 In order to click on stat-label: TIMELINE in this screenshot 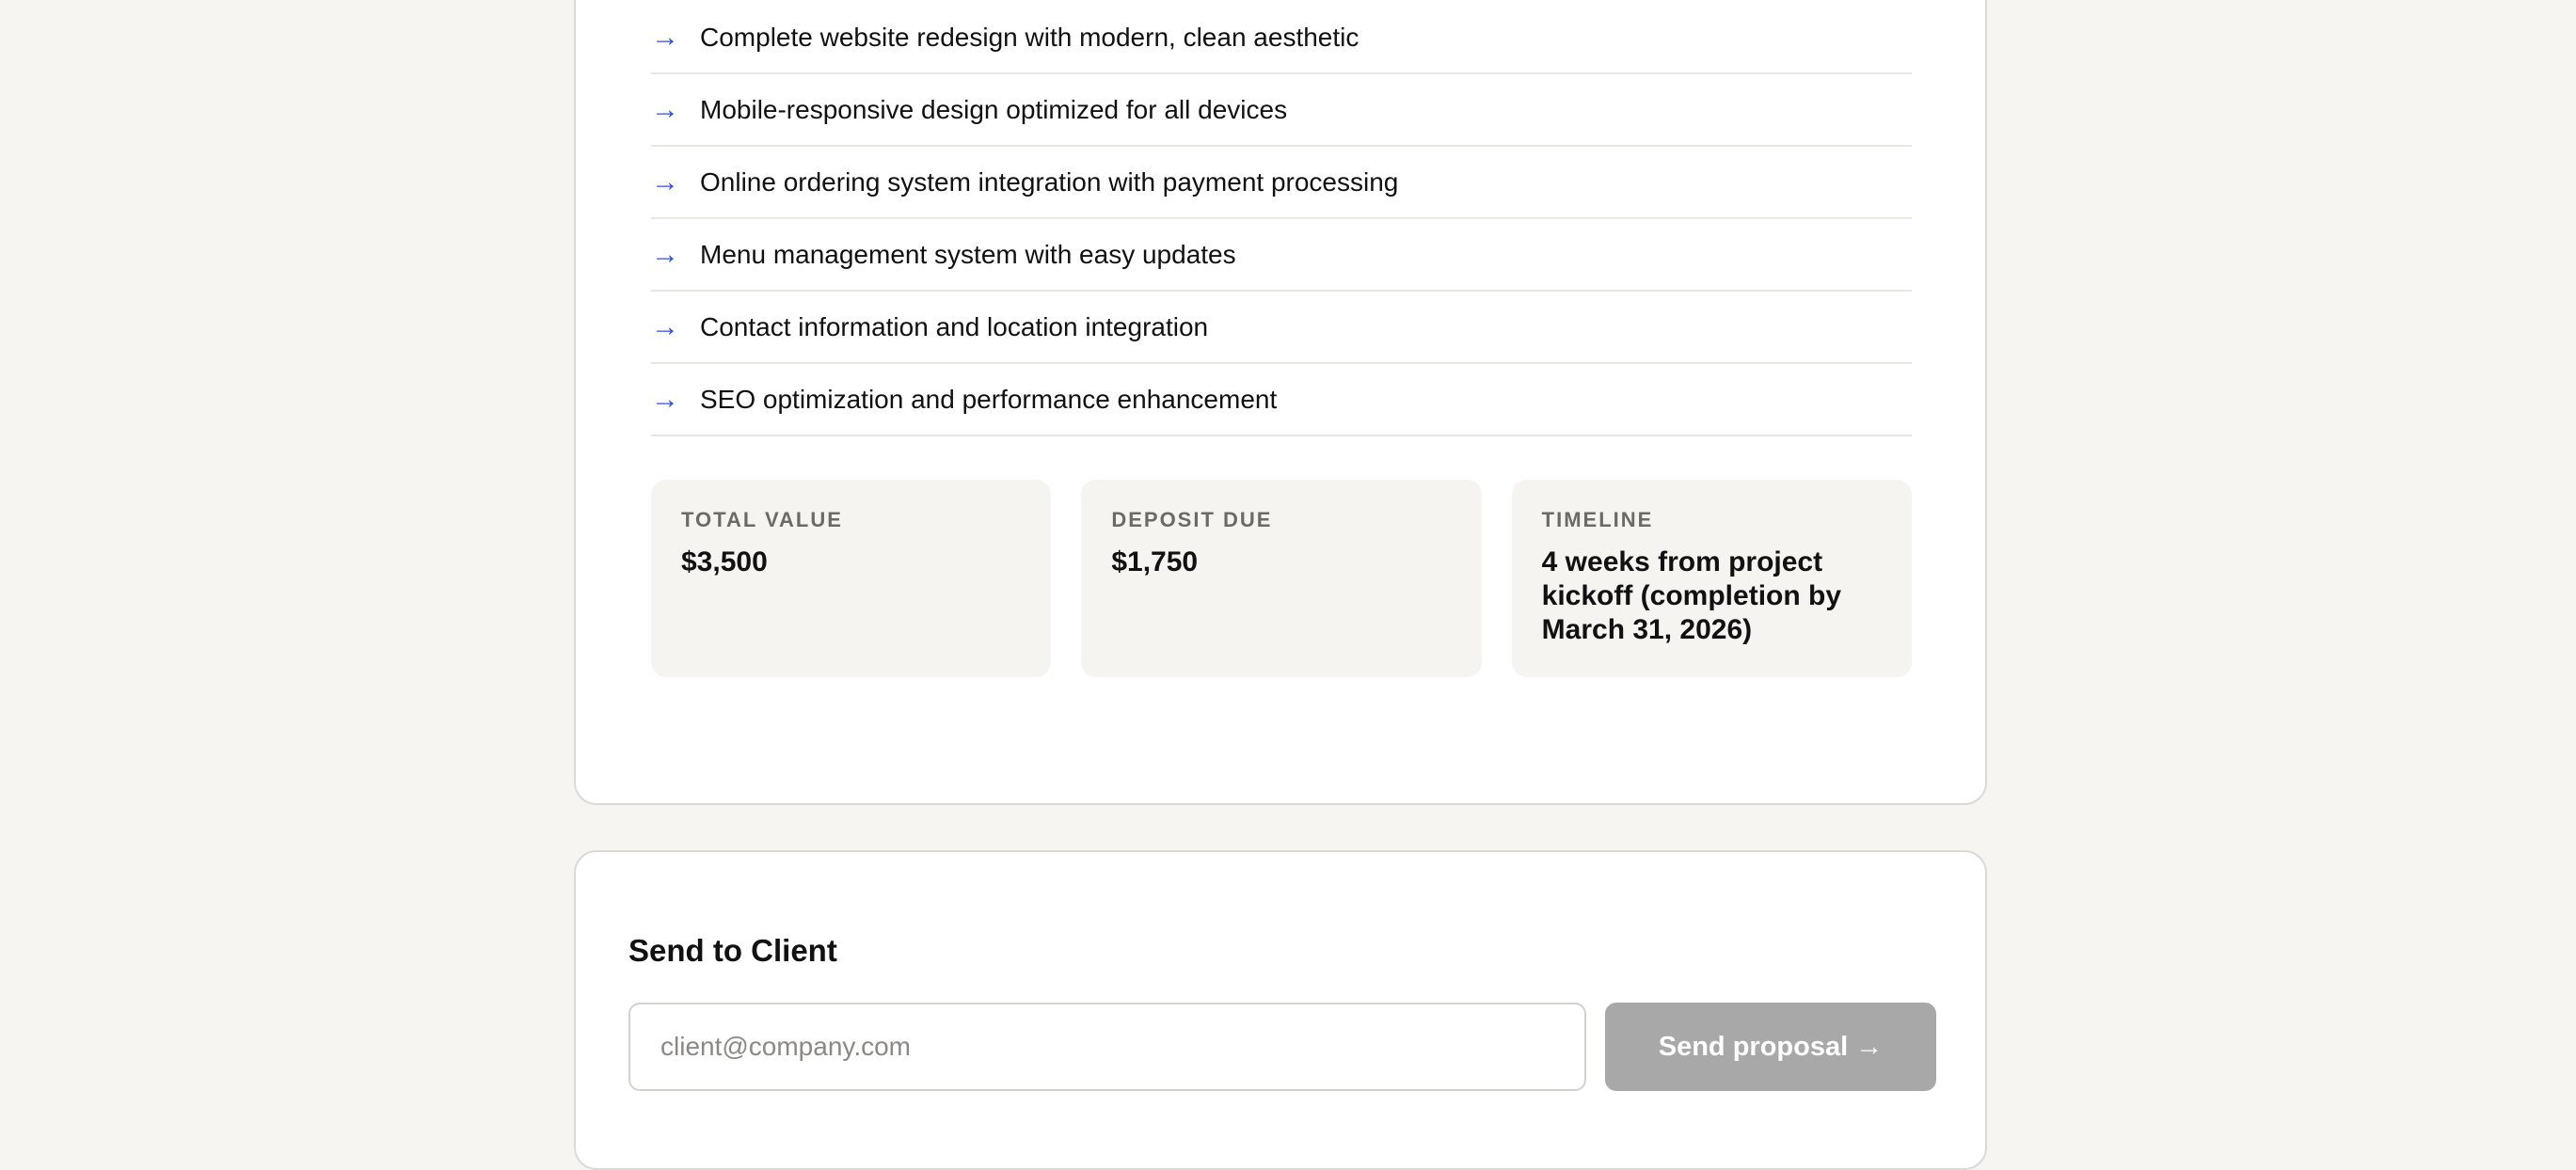, I will do `click(1597, 519)`.